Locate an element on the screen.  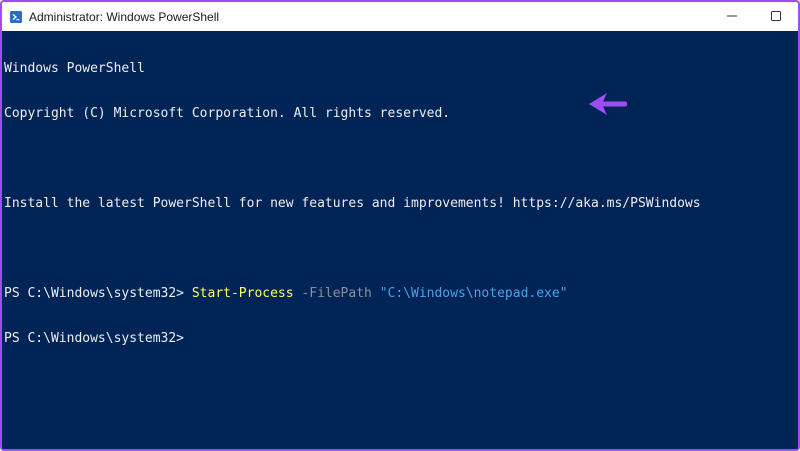
window-controls is located at coordinates (754, 16).